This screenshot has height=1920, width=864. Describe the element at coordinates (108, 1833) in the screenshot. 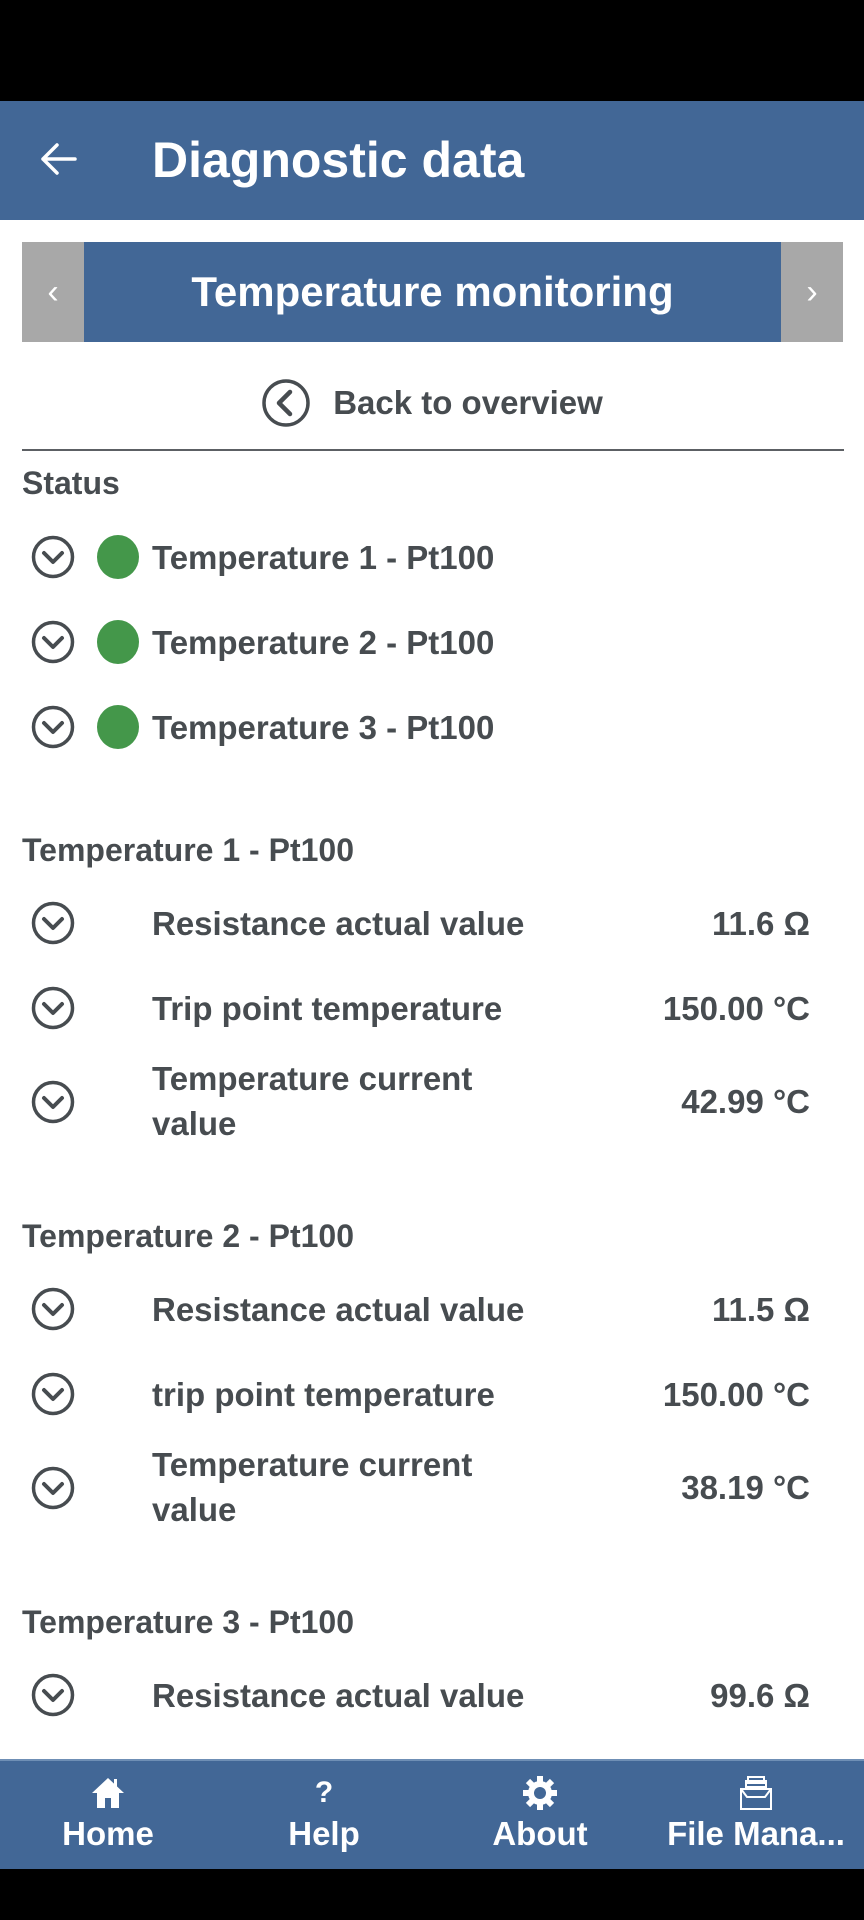

I see `nav-home-label: Home` at that location.